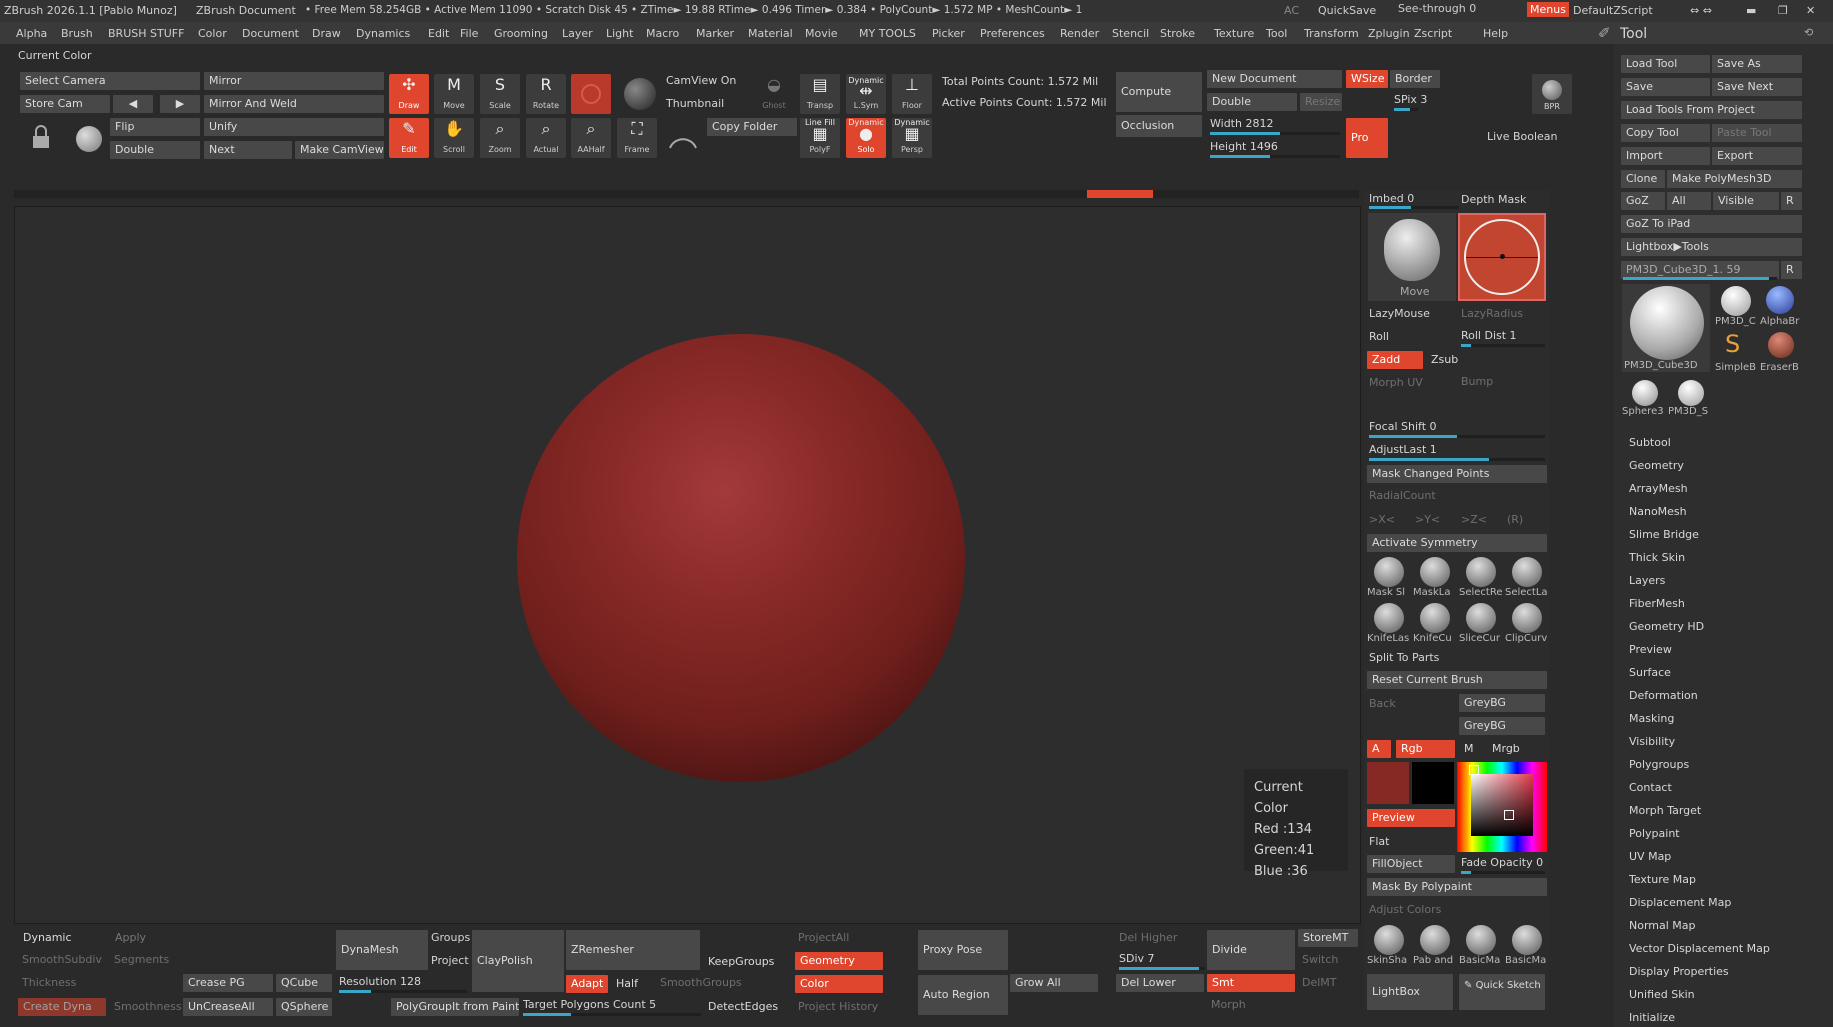 This screenshot has height=1027, width=1833. Describe the element at coordinates (1659, 764) in the screenshot. I see `subpalette-polygroups: Polygroups` at that location.